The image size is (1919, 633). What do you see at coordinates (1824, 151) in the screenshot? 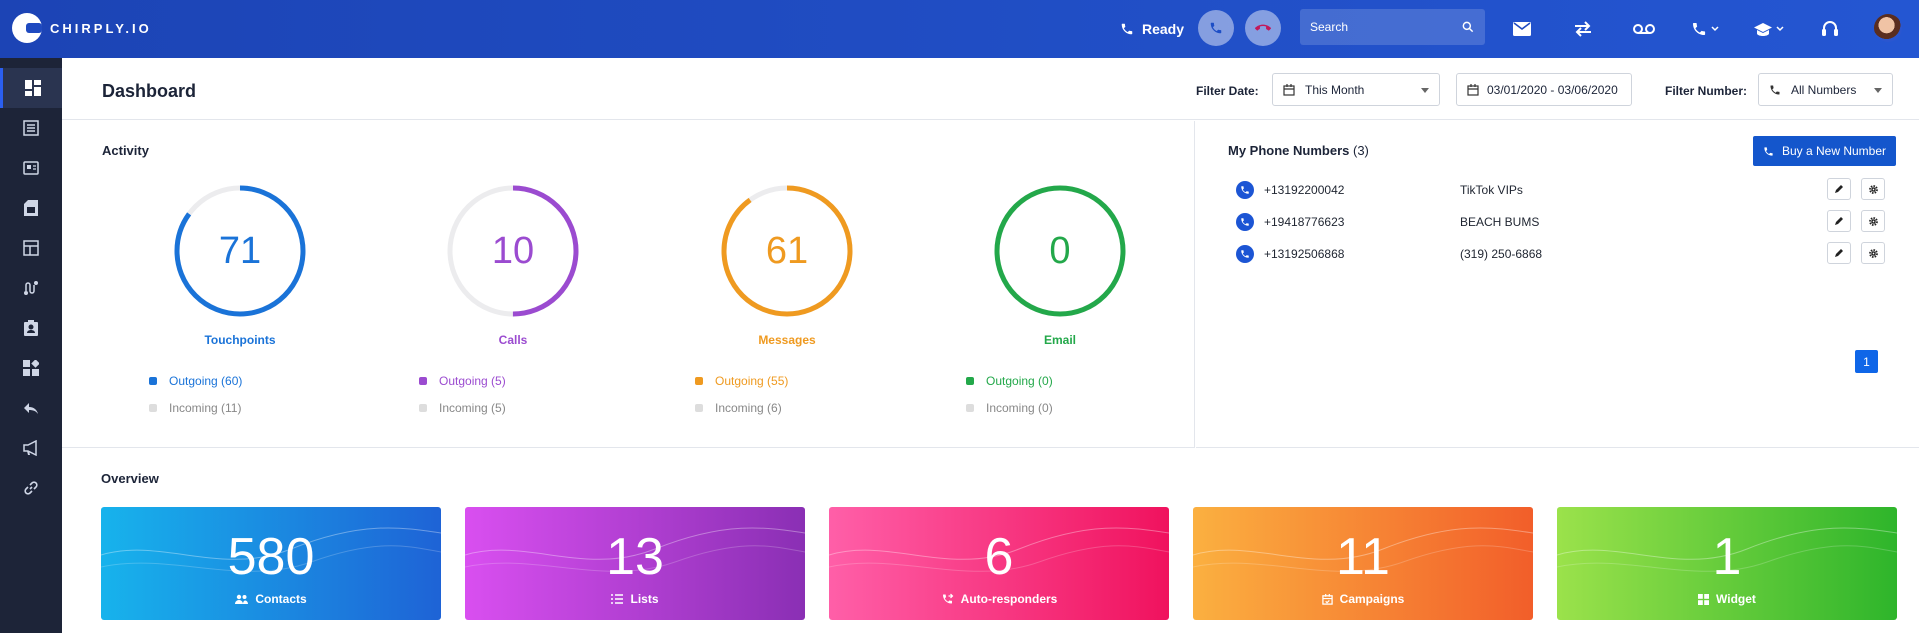
I see `buy-number-button: Buy a New Number` at bounding box center [1824, 151].